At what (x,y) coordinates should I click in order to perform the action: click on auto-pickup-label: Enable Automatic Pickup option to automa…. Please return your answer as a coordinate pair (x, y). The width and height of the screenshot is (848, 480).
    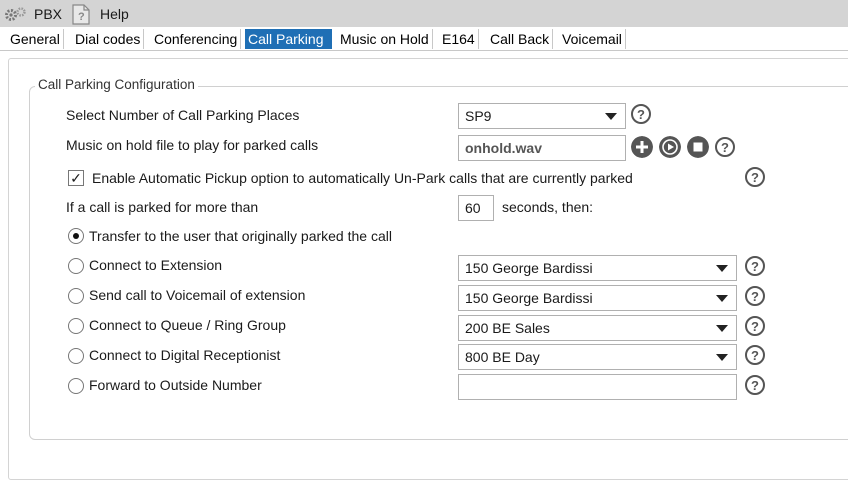
    Looking at the image, I should click on (362, 178).